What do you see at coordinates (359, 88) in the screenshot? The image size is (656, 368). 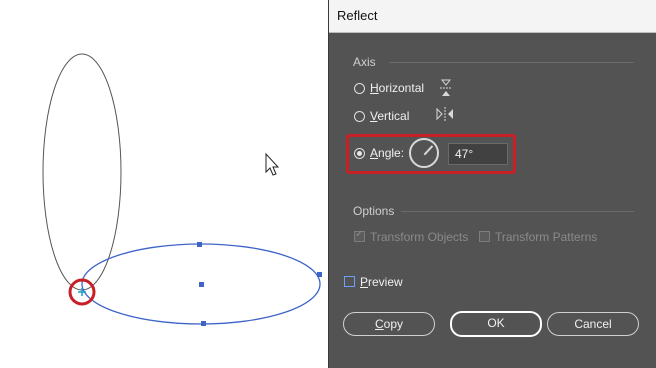 I see `horizontal-radio` at bounding box center [359, 88].